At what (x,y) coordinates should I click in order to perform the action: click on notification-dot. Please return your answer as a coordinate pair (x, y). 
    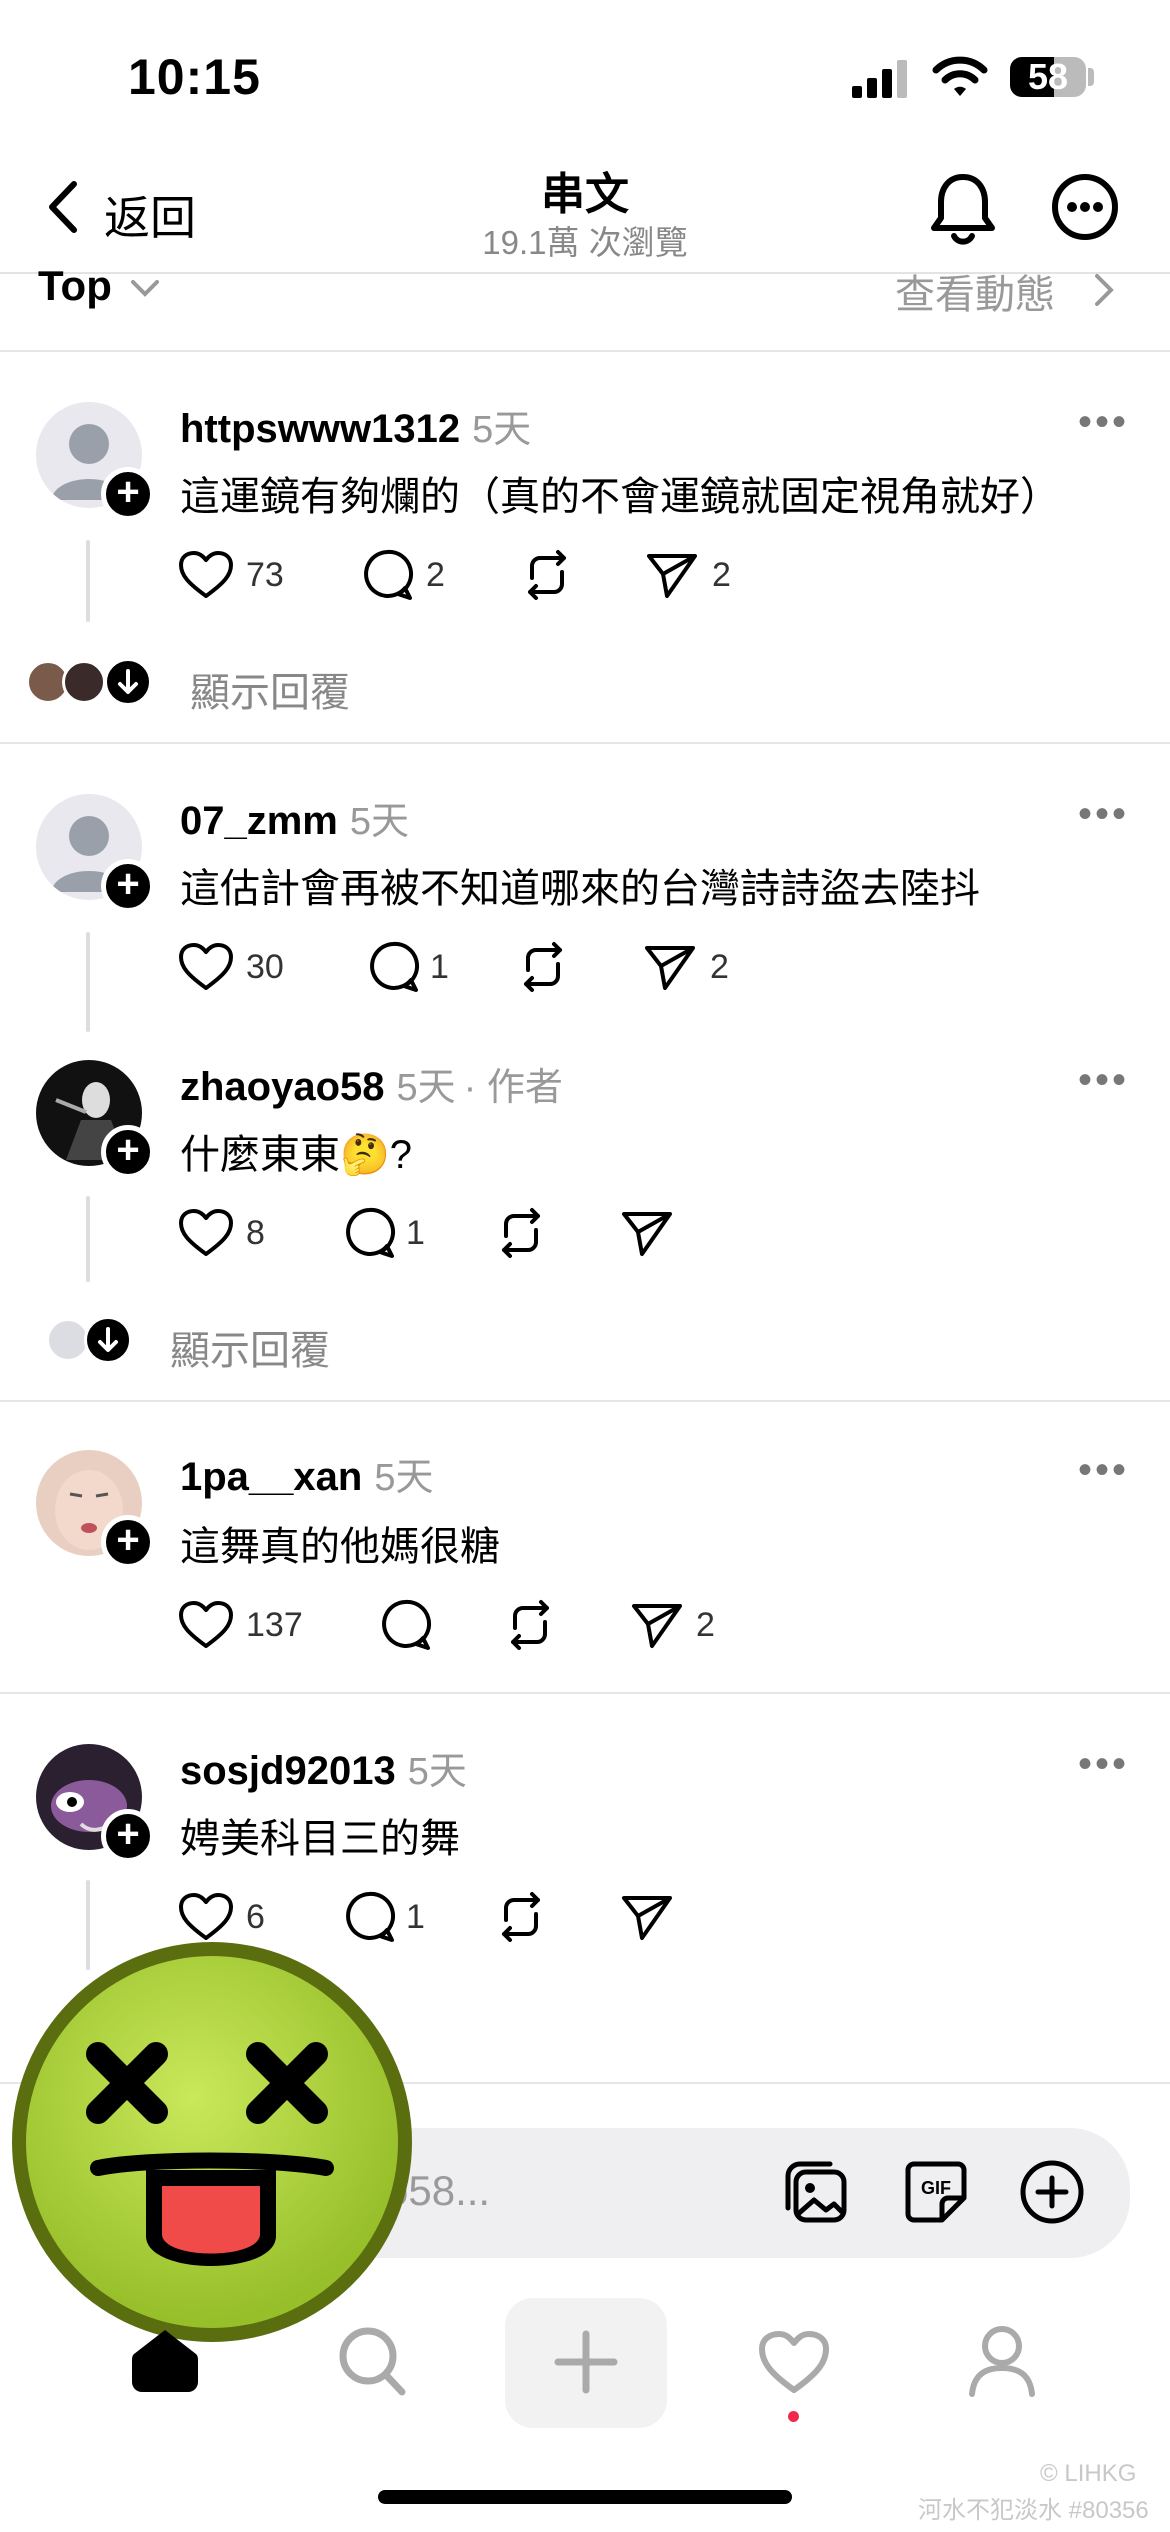
    Looking at the image, I should click on (793, 2416).